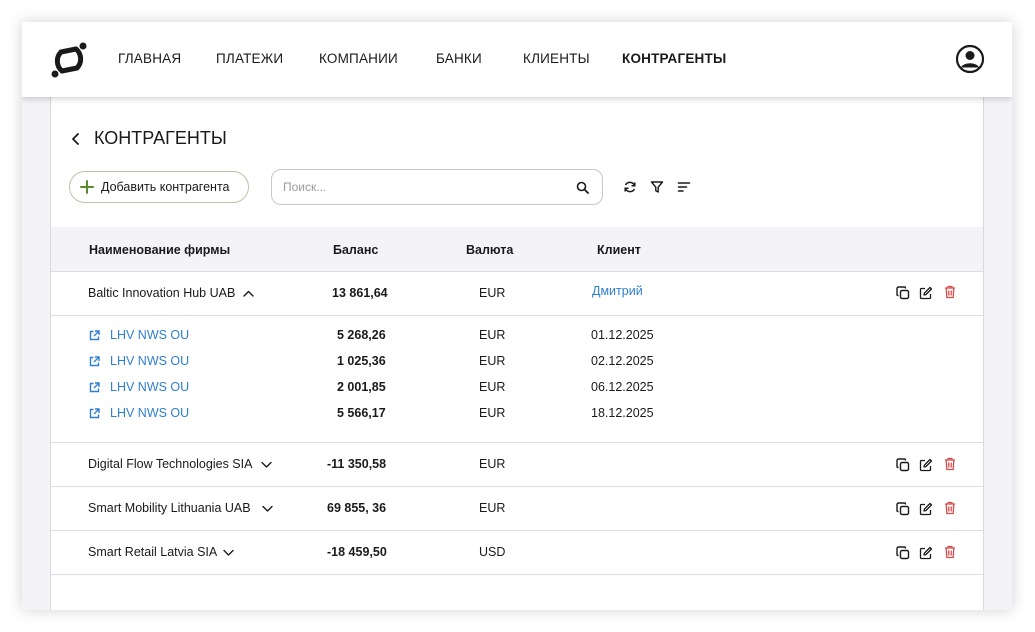 This screenshot has width=1035, height=632. What do you see at coordinates (249, 58) in the screenshot?
I see `nav-item-payments: ПЛАТЕЖИ` at bounding box center [249, 58].